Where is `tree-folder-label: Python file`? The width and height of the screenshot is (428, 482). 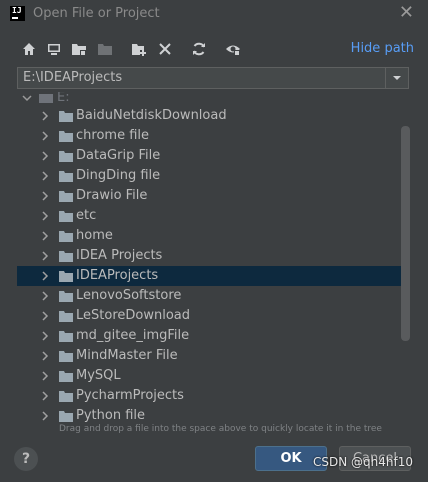 tree-folder-label: Python file is located at coordinates (110, 415).